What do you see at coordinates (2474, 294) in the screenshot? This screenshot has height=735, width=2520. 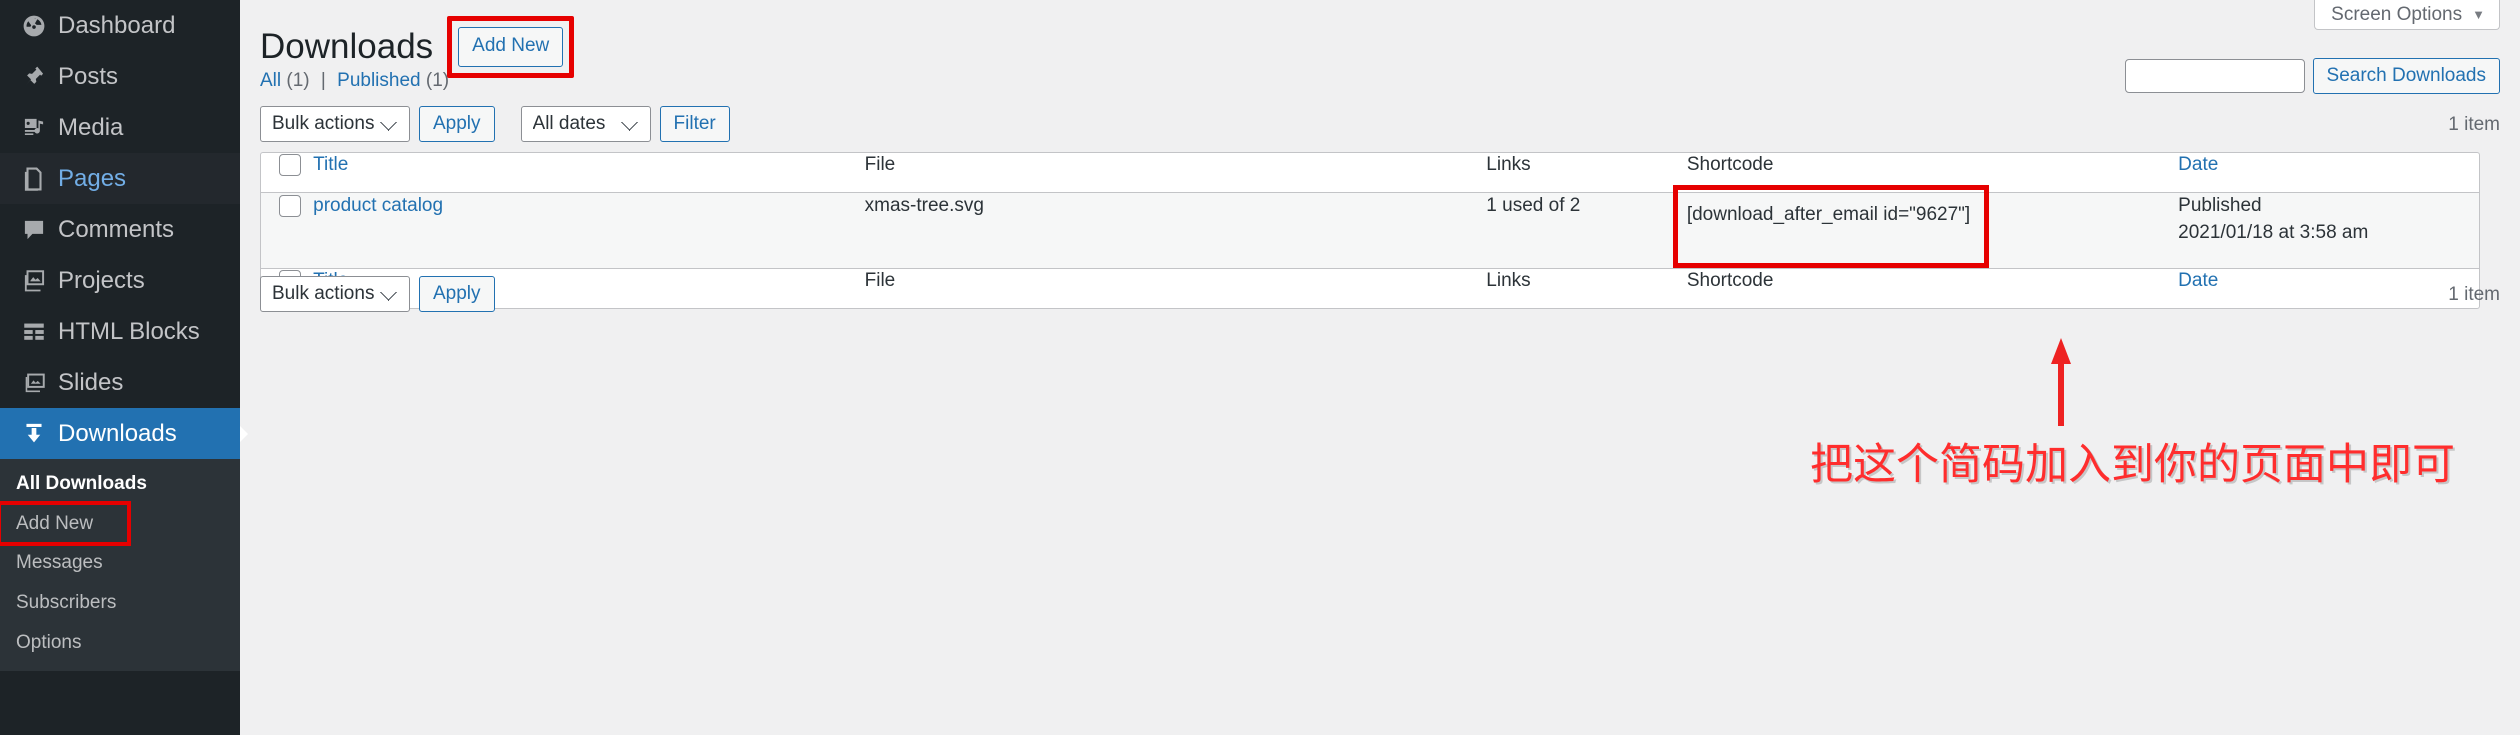 I see `displaying-num-bottom: 1 item` at bounding box center [2474, 294].